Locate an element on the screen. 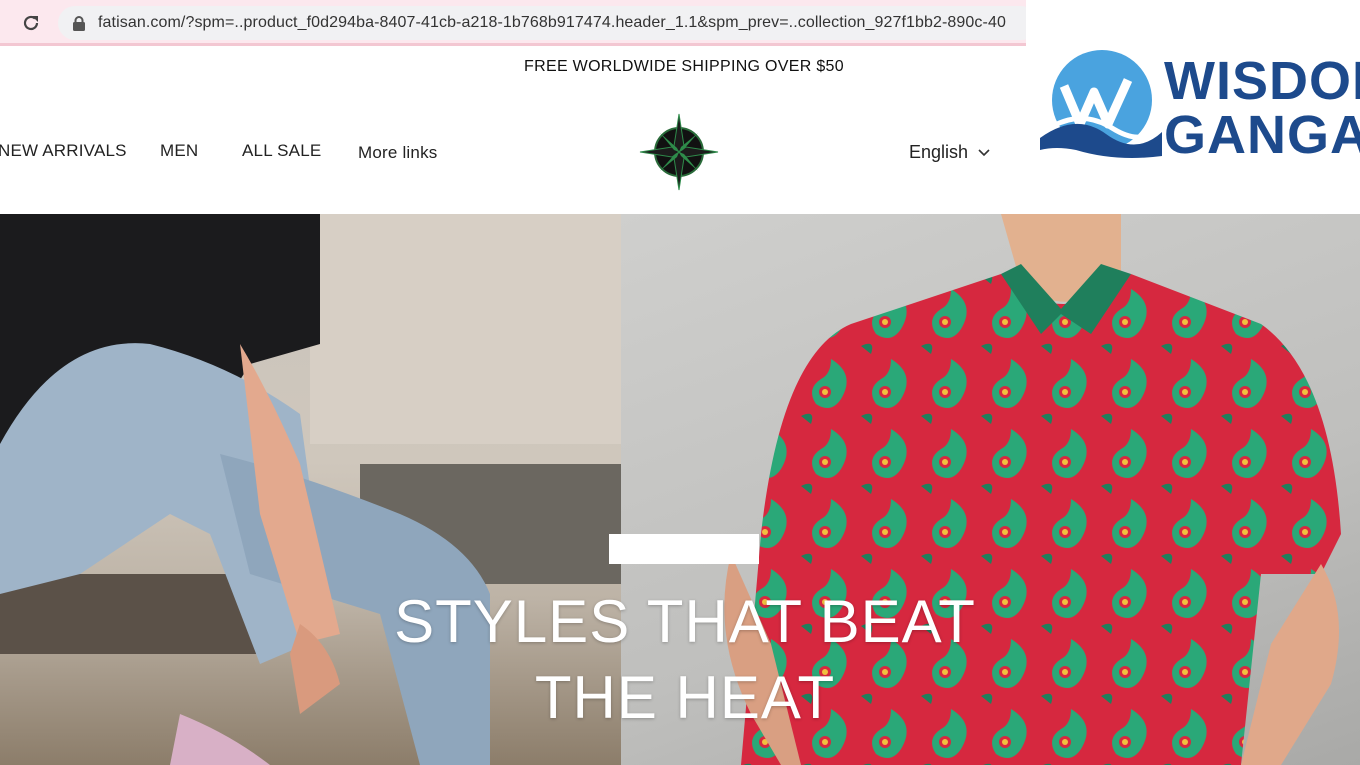 Image resolution: width=1360 pixels, height=765 pixels. nav-all-sale: ALL SALE is located at coordinates (281, 151).